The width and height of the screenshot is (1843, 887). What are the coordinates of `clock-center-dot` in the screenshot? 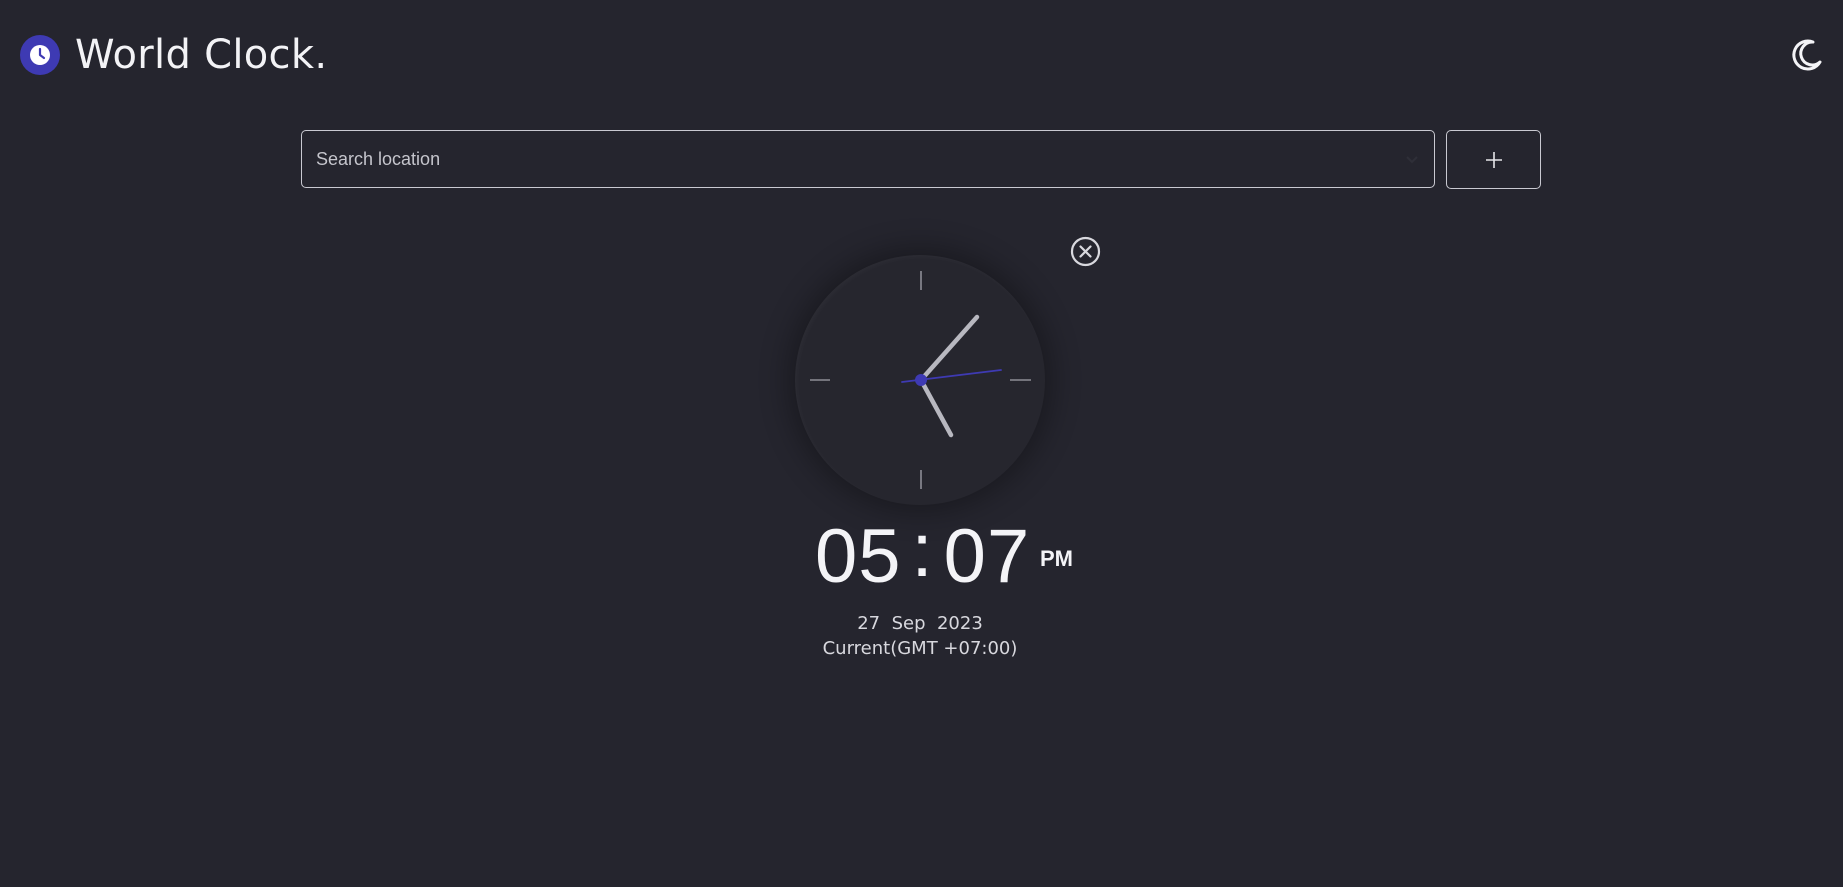 It's located at (921, 380).